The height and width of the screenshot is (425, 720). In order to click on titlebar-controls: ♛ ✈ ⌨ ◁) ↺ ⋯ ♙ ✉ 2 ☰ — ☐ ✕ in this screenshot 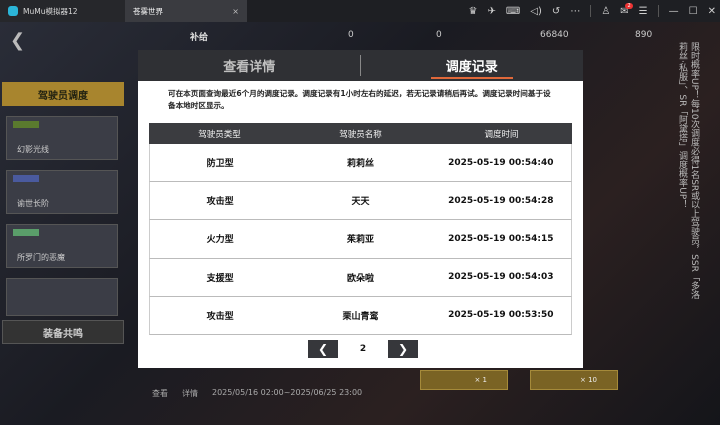, I will do `click(592, 11)`.